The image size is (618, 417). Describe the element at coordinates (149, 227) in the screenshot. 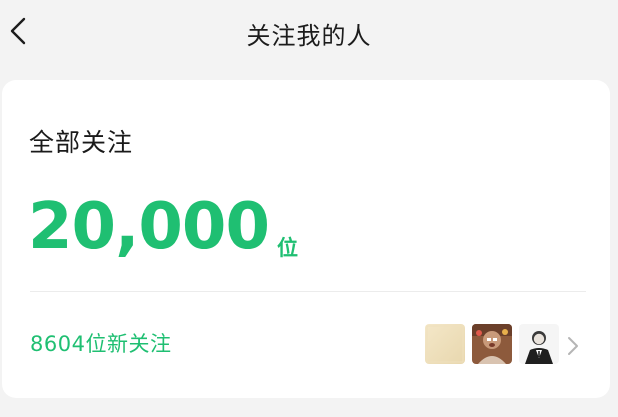

I see `follower-count: 20,000` at that location.